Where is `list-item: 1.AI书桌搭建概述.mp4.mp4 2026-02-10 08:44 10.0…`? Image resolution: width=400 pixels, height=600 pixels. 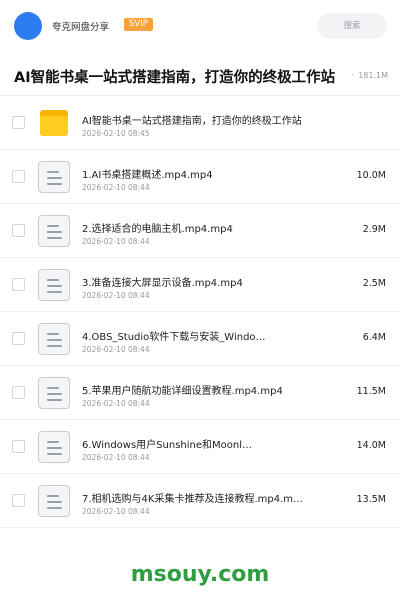
list-item: 1.AI书桌搭建概述.mp4.mp4 2026-02-10 08:44 10.0… is located at coordinates (200, 177).